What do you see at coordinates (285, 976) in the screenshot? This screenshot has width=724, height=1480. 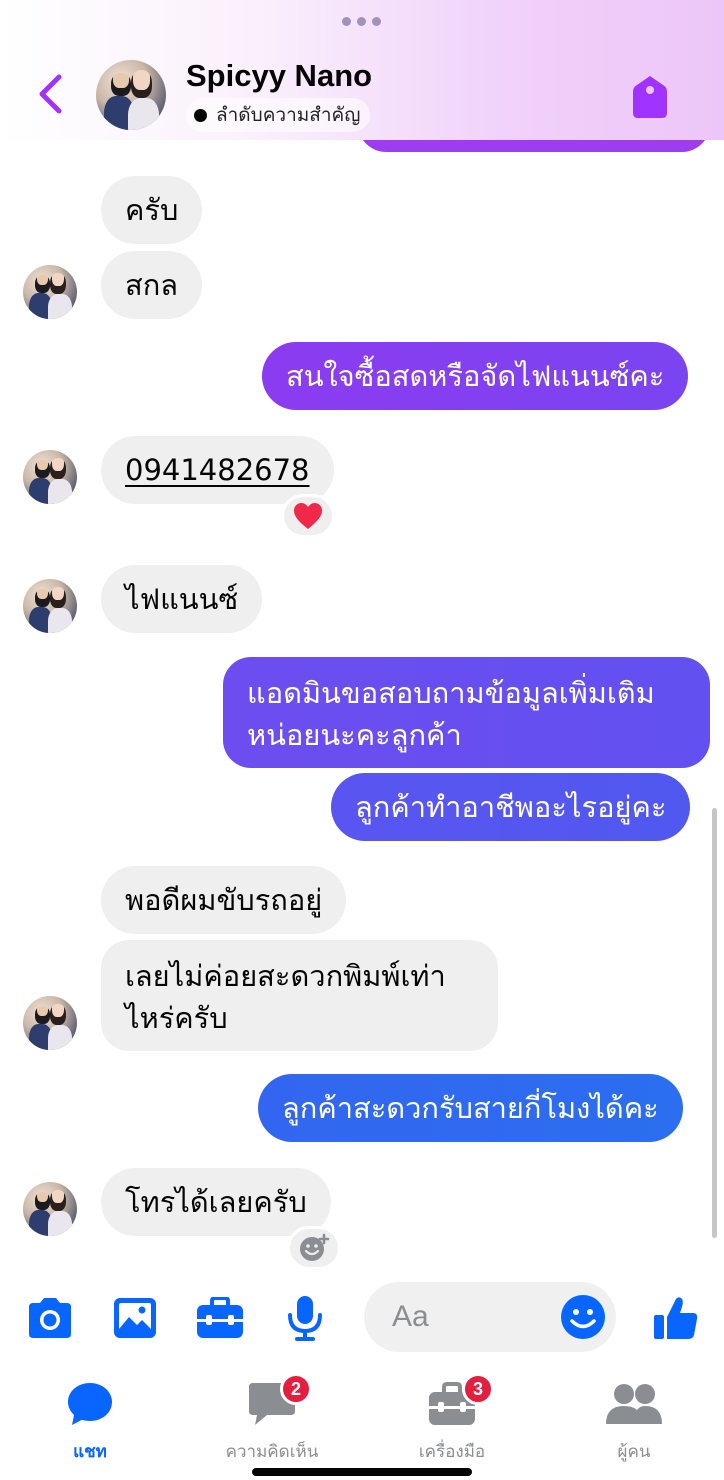 I see `message-line: เลยไม่ค่อยสะดวกพิมพ์เท่า` at bounding box center [285, 976].